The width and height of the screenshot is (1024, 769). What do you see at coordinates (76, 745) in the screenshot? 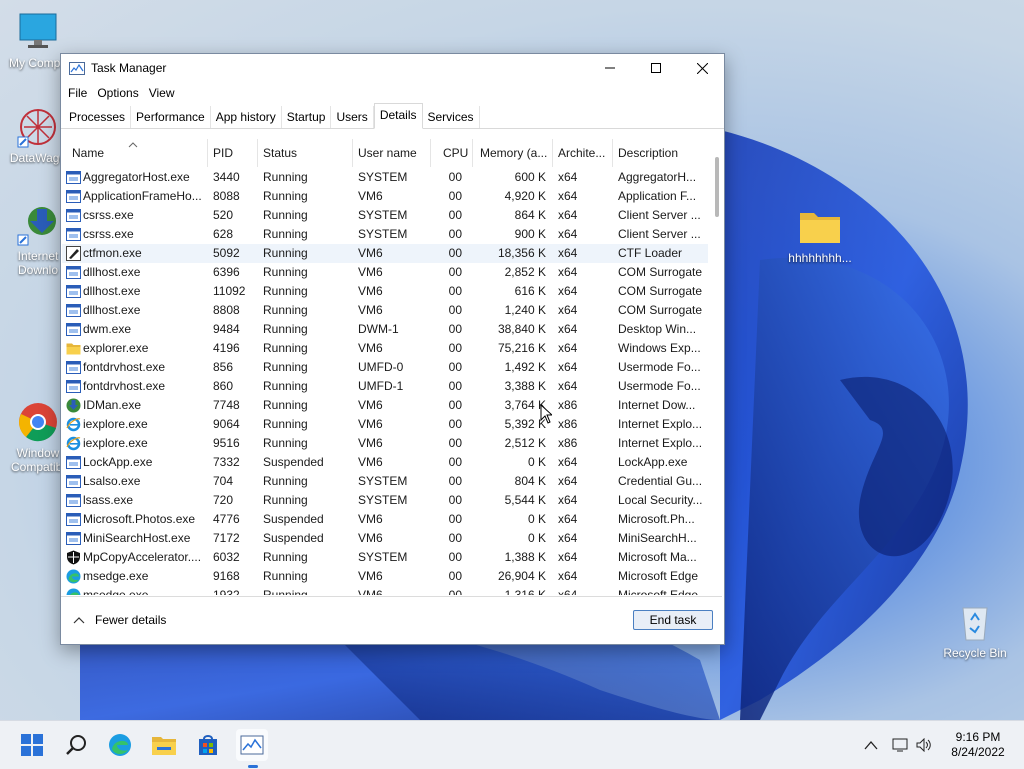
I see `search-button` at bounding box center [76, 745].